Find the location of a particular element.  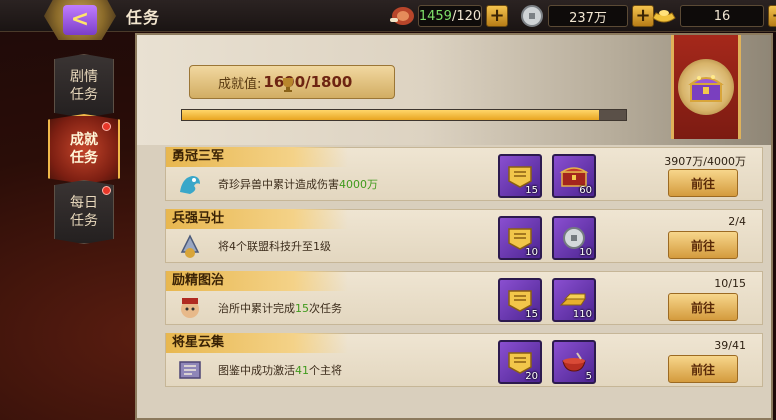

trophy-icon is located at coordinates (288, 85).